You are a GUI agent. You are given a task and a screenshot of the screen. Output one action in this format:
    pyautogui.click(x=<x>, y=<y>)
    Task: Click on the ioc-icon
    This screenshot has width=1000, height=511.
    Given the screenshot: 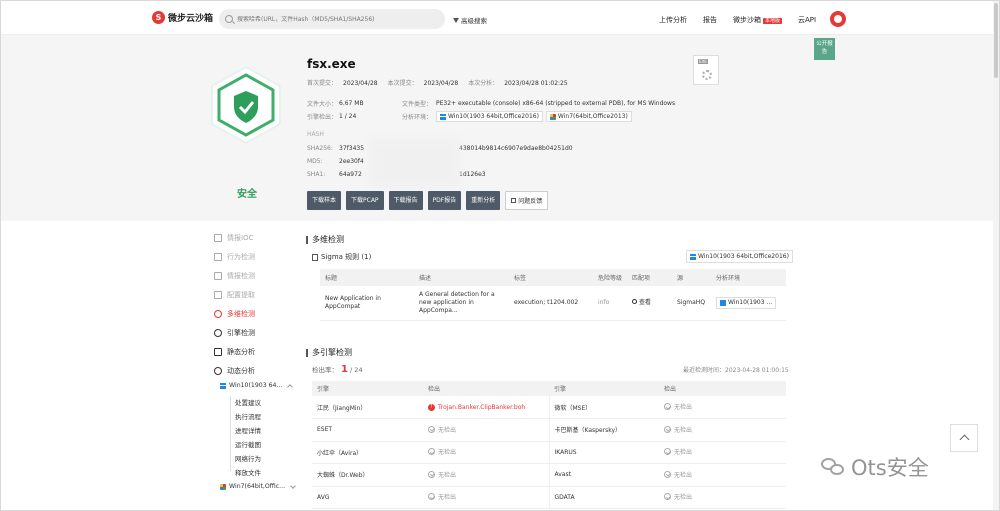 What is the action you would take?
    pyautogui.click(x=218, y=238)
    